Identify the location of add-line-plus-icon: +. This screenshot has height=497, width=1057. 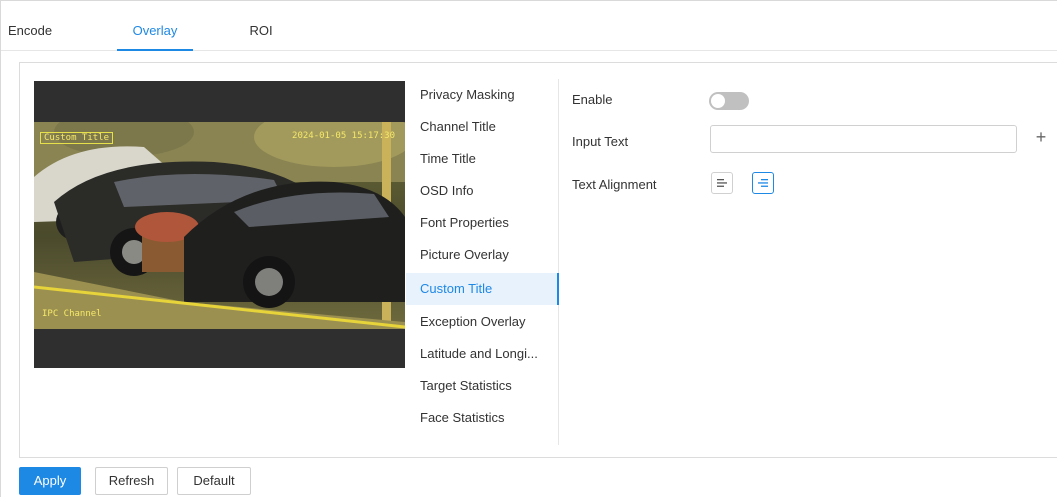
(1041, 138).